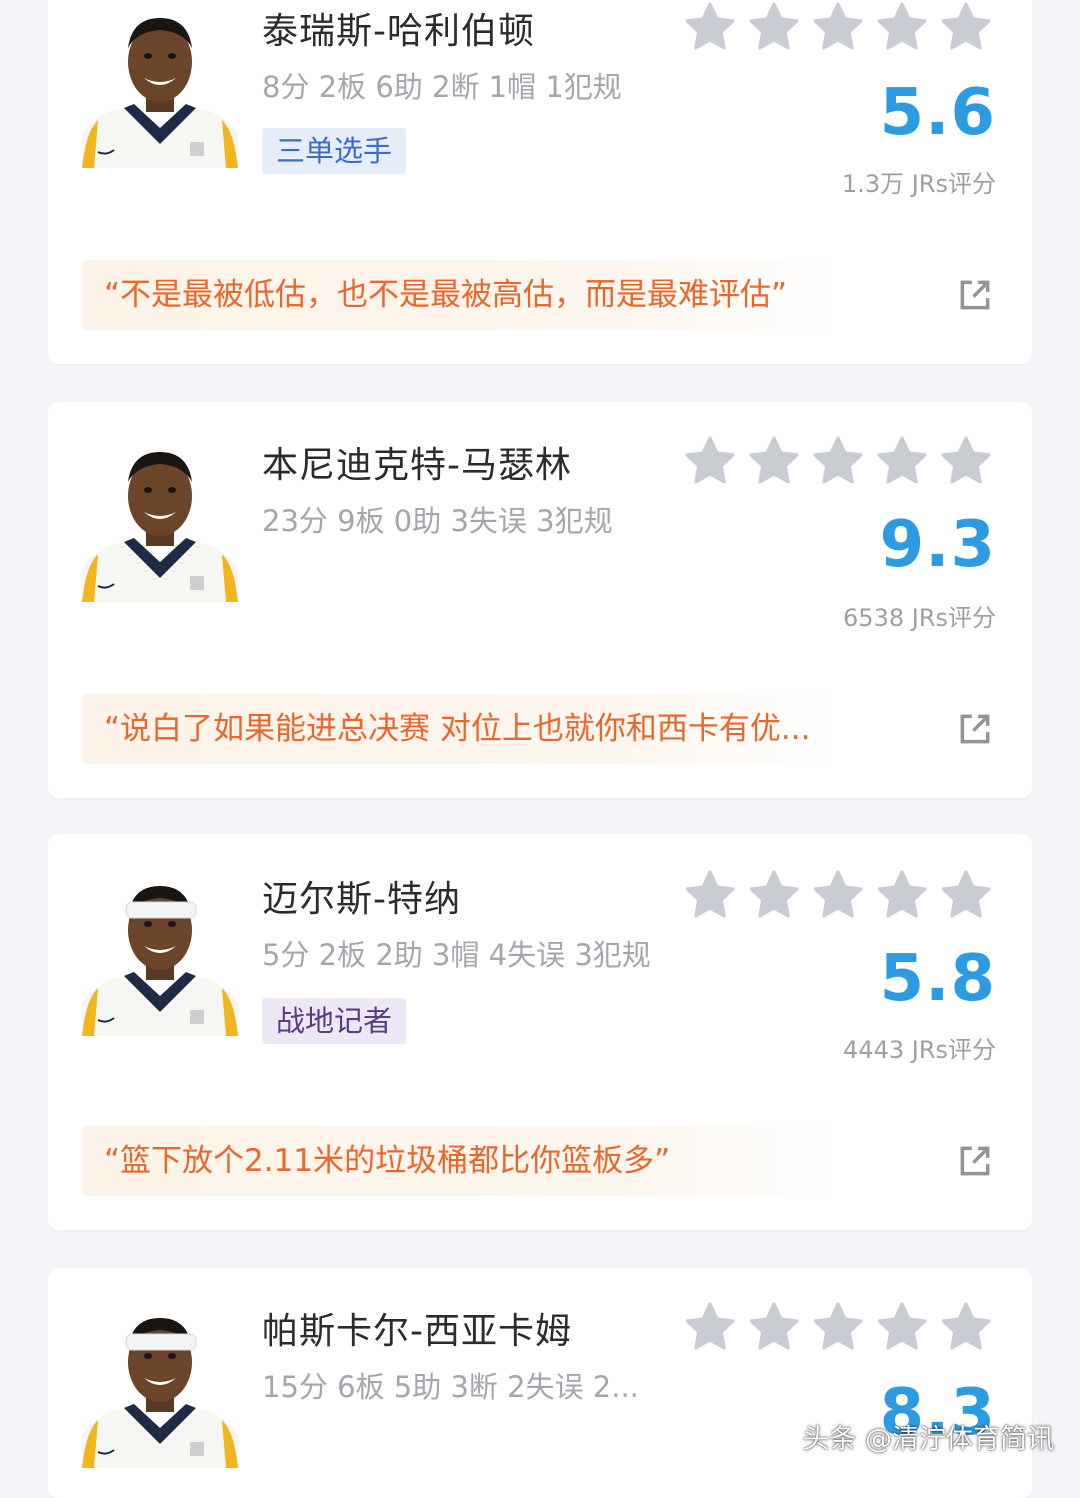  I want to click on player-name: 泰瑞斯-哈利伯顿, so click(398, 31).